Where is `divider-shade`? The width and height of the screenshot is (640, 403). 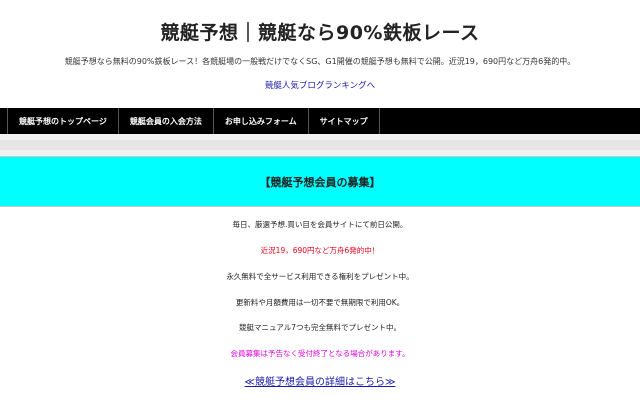
divider-shade is located at coordinates (320, 145).